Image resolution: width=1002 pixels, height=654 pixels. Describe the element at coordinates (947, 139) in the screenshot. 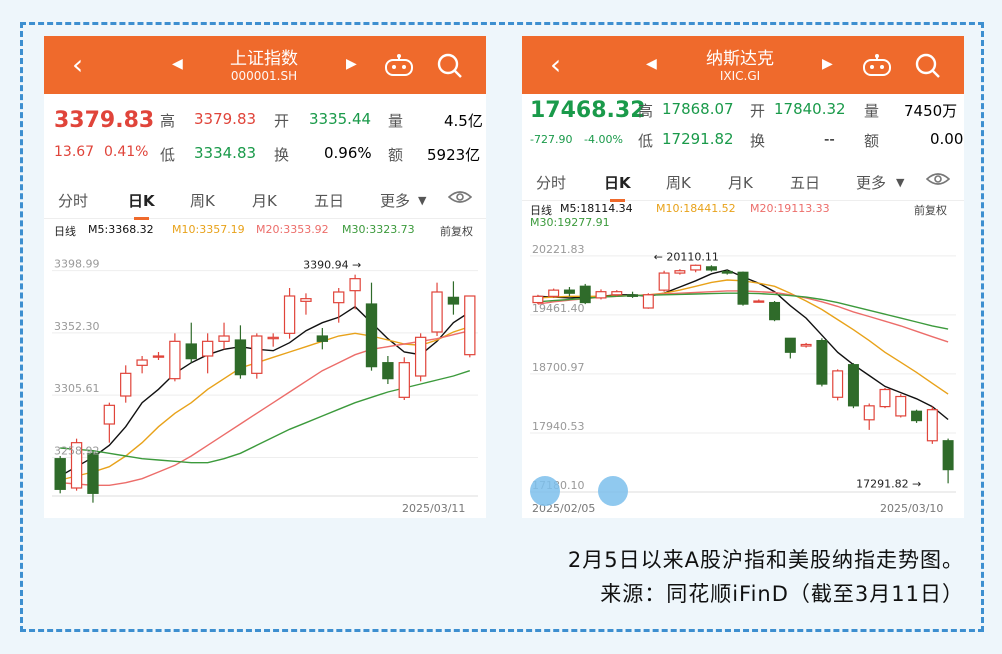

I see `amt-value: 0.00` at that location.